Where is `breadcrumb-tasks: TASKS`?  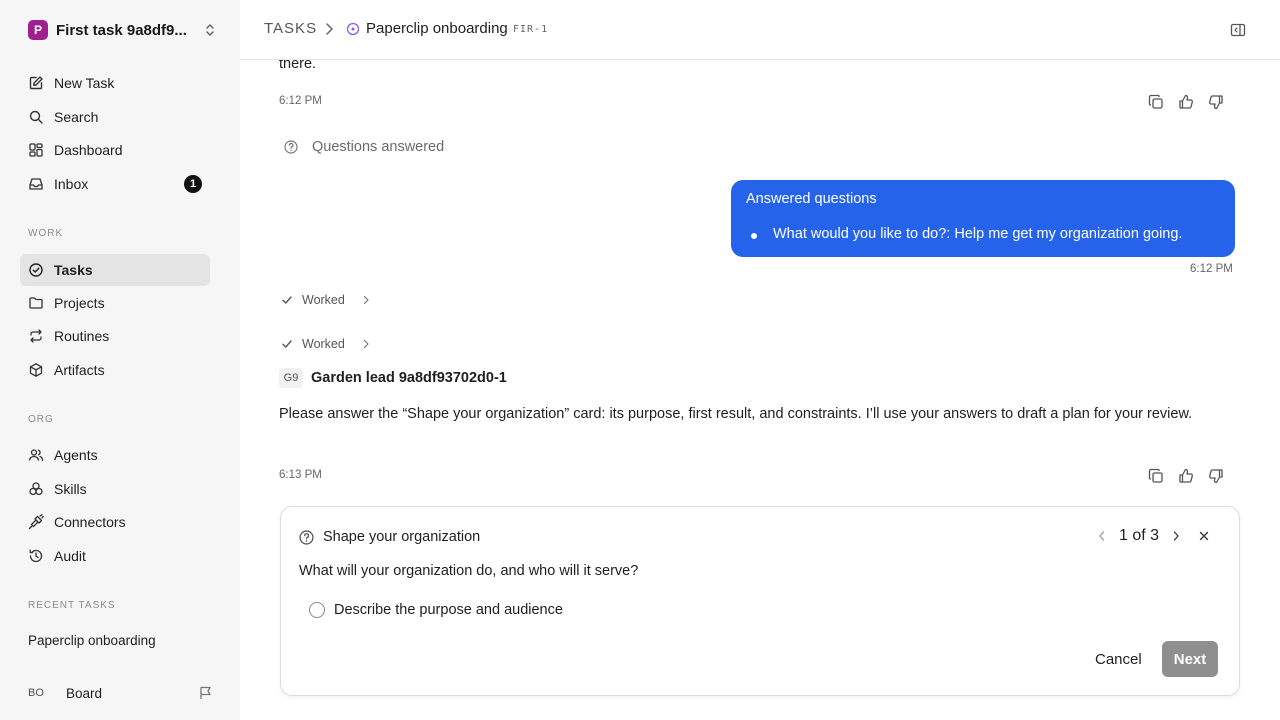
breadcrumb-tasks: TASKS is located at coordinates (290, 28).